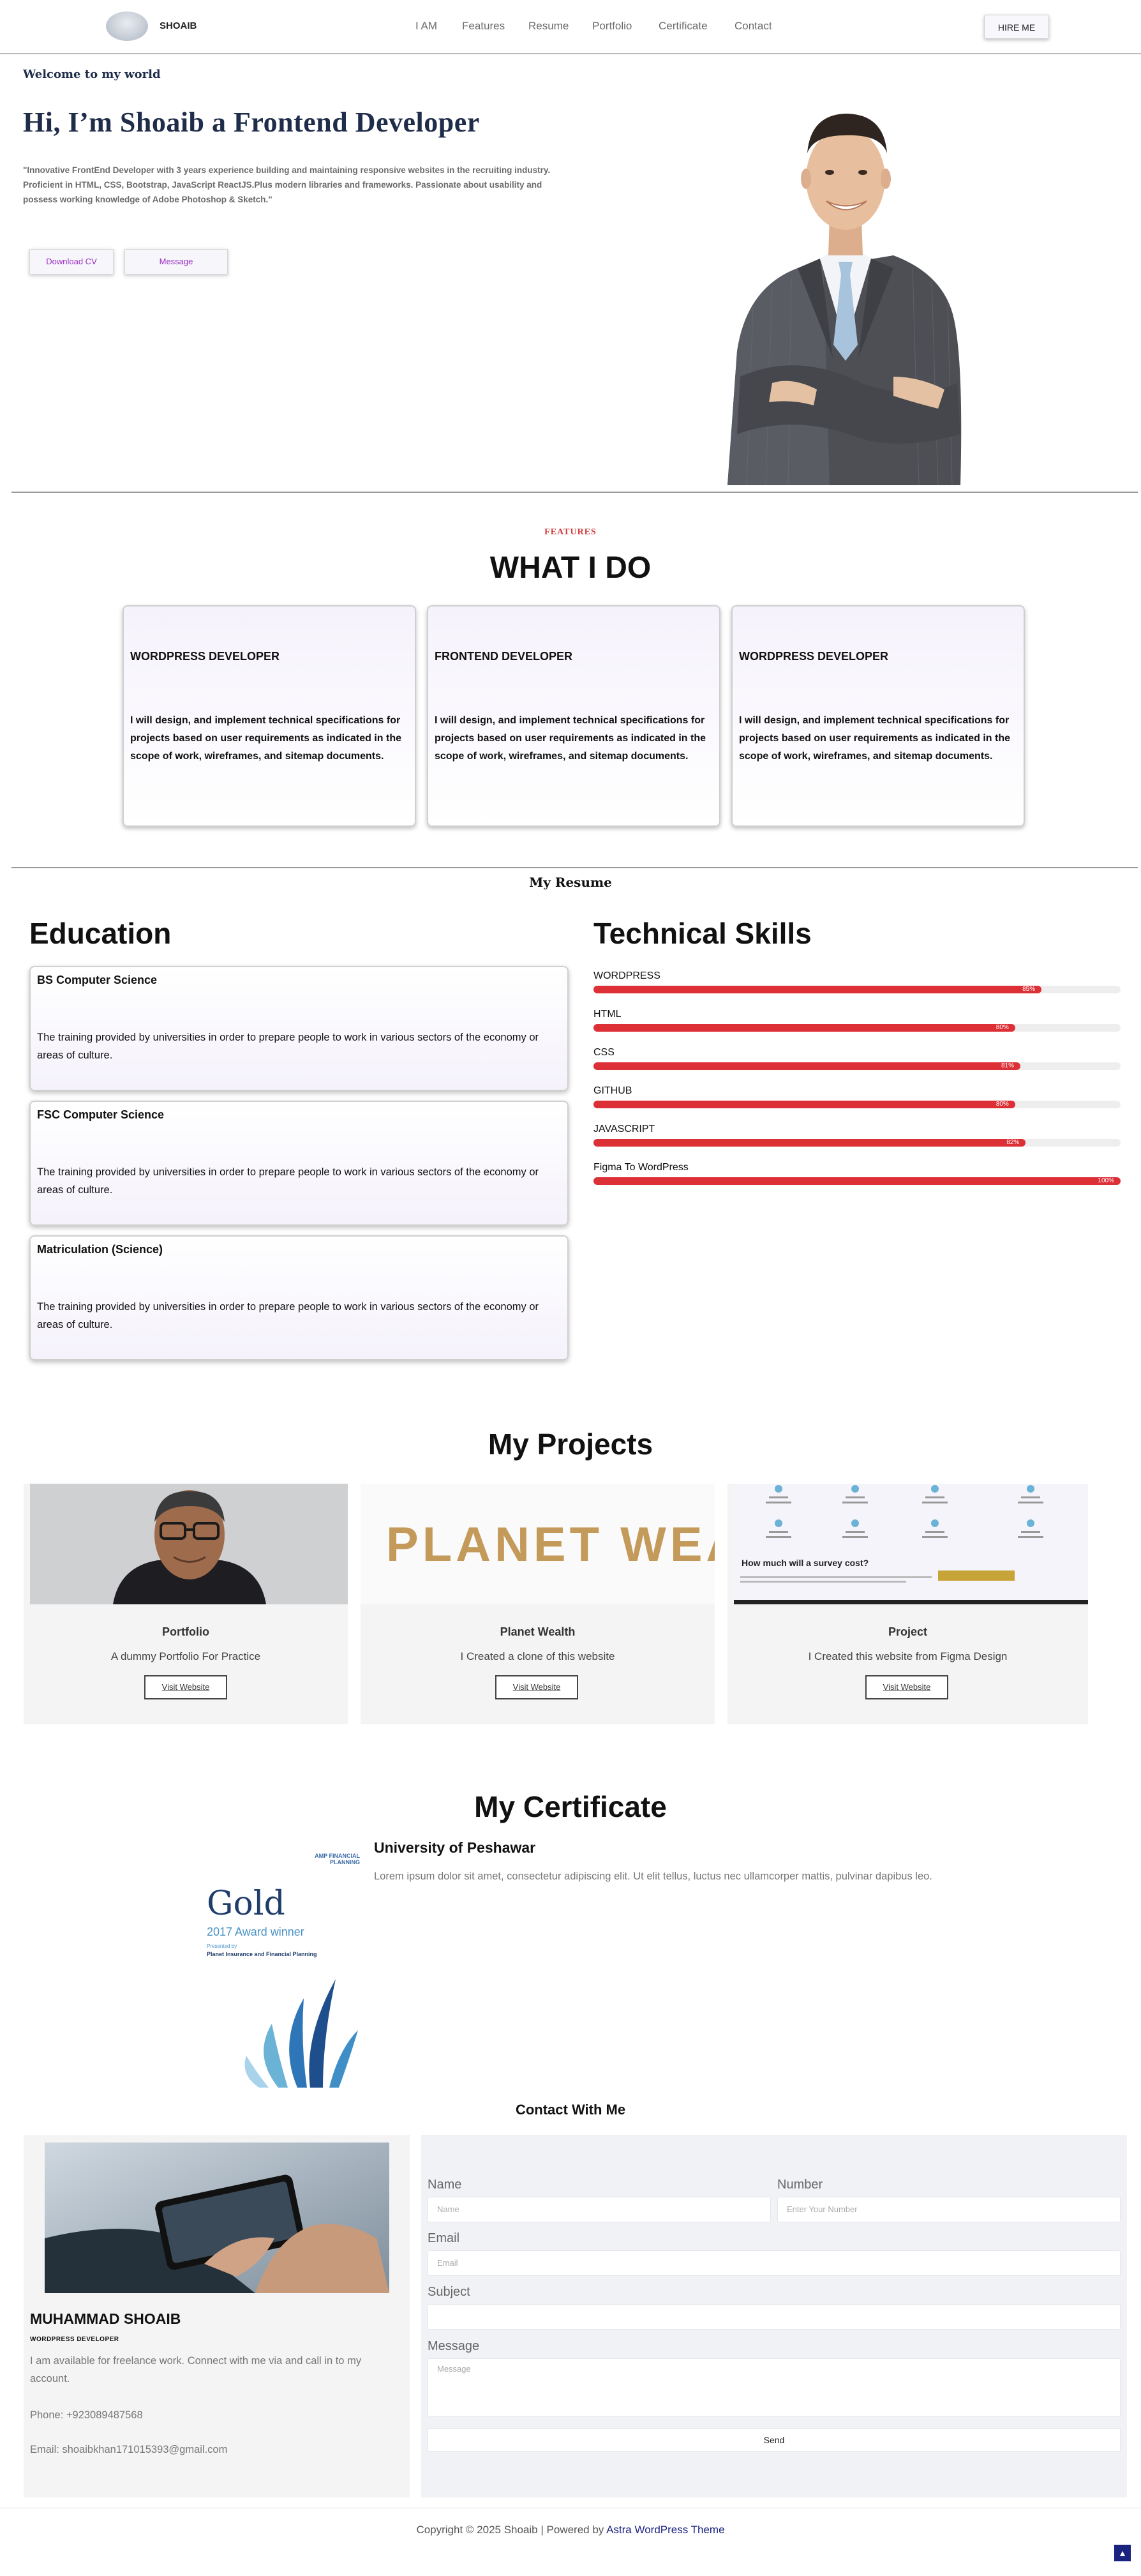 This screenshot has height=2576, width=1141. What do you see at coordinates (179, 25) in the screenshot?
I see `logo-text: SHOAIB` at bounding box center [179, 25].